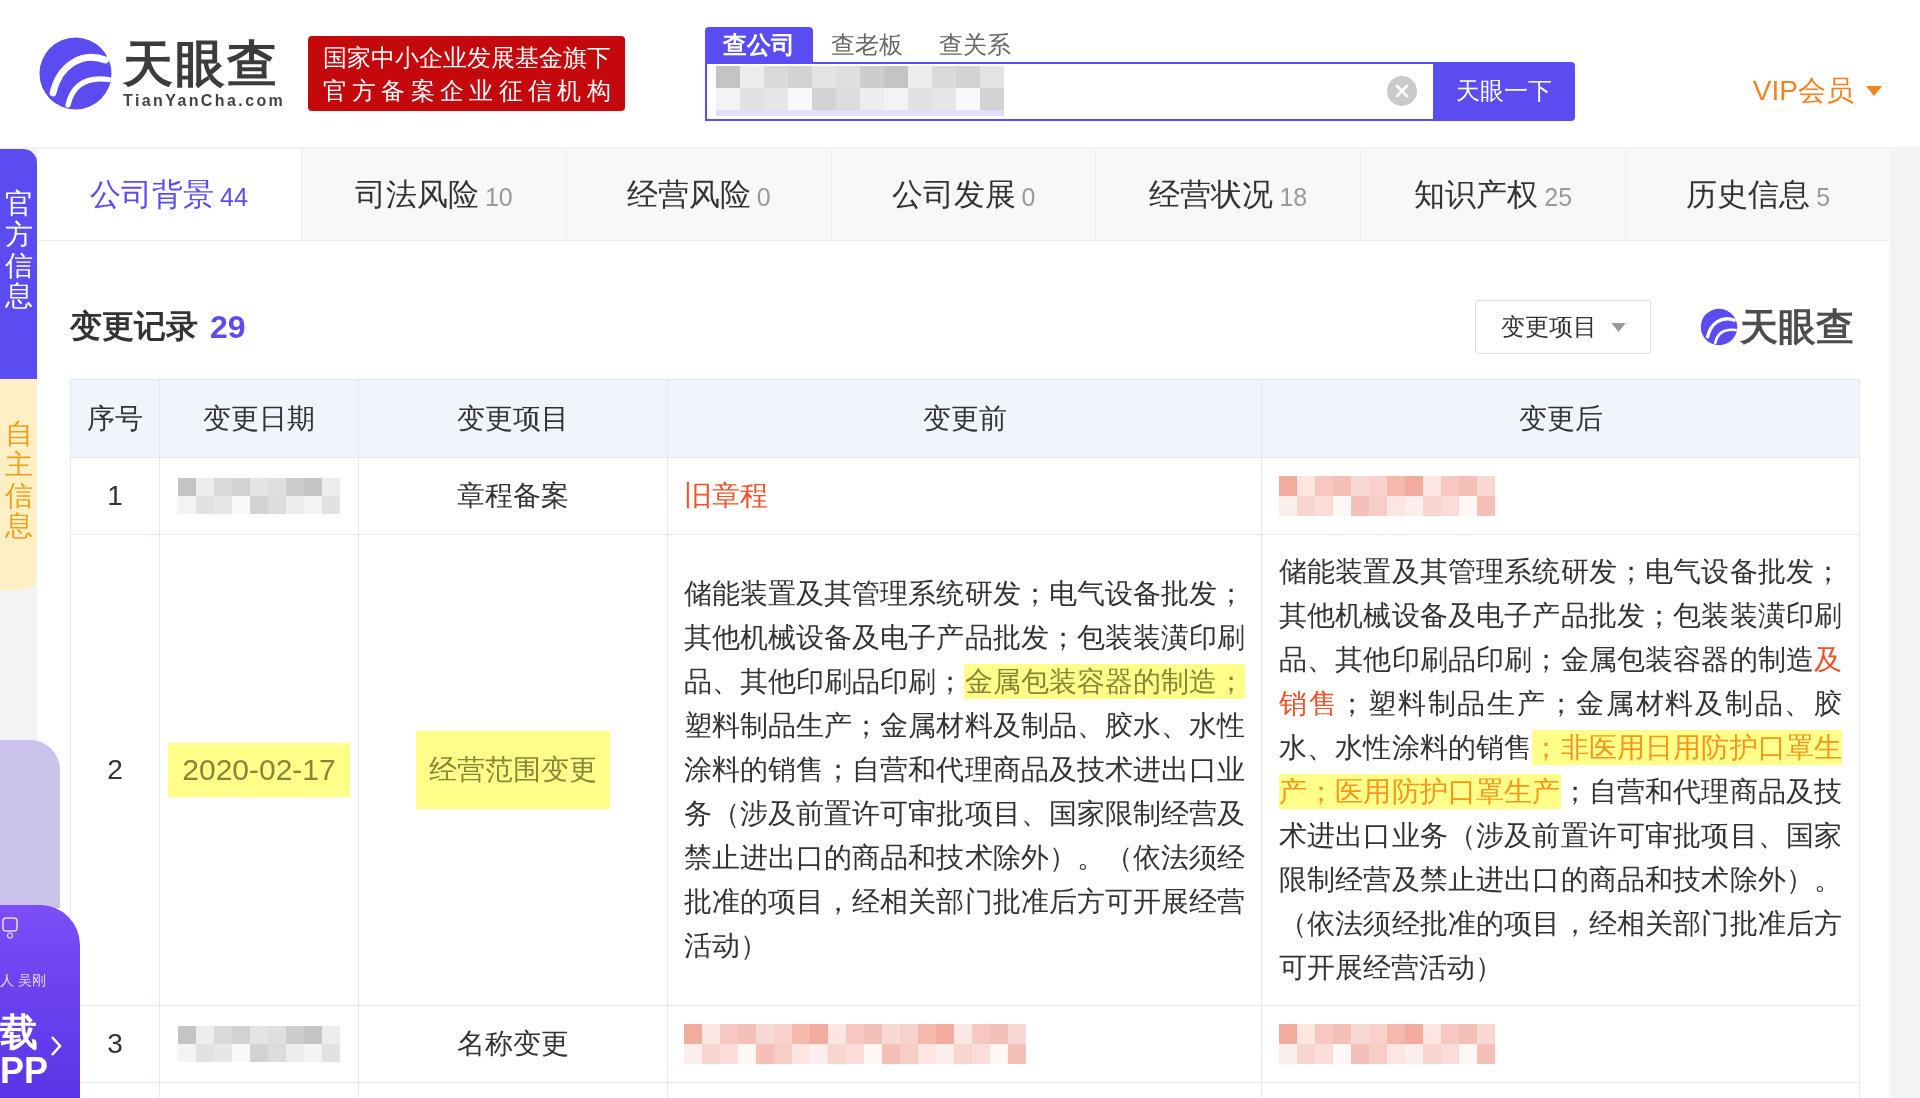 The image size is (1920, 1098). I want to click on after-value: 储能装置及其管理系统研发；电气设备批发；其他机械设备及电子产品批发；包装装潢印刷品、其他印刷品印刷；金属包装容器的制造及销售；塑料制品生产；金属材料及制品、胶水、水性涂料的销售；非医用日用防护口罩生产；医用防护口罩生产；自营和代理商品及技术进出口业务（涉及前置许可审批项目、国家限制经营及禁止进出口的商品和技术除外）。（依法须经批准的项目，经相关部门批准后方可开展经营活动）, so click(1560, 770).